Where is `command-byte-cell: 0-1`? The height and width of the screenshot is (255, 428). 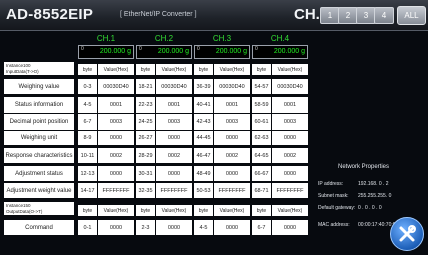
command-byte-cell: 0-1 is located at coordinates (87, 227).